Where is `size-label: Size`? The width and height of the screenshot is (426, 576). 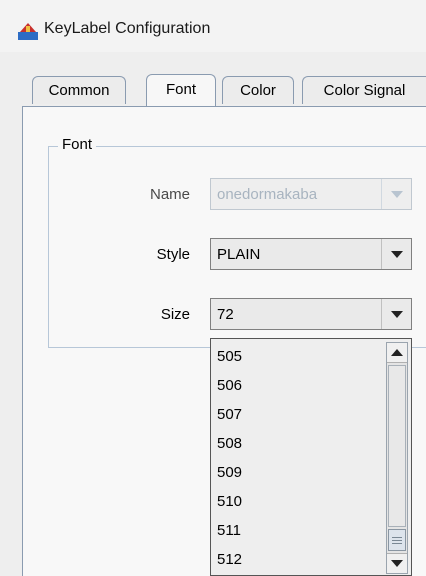
size-label: Size is located at coordinates (175, 314).